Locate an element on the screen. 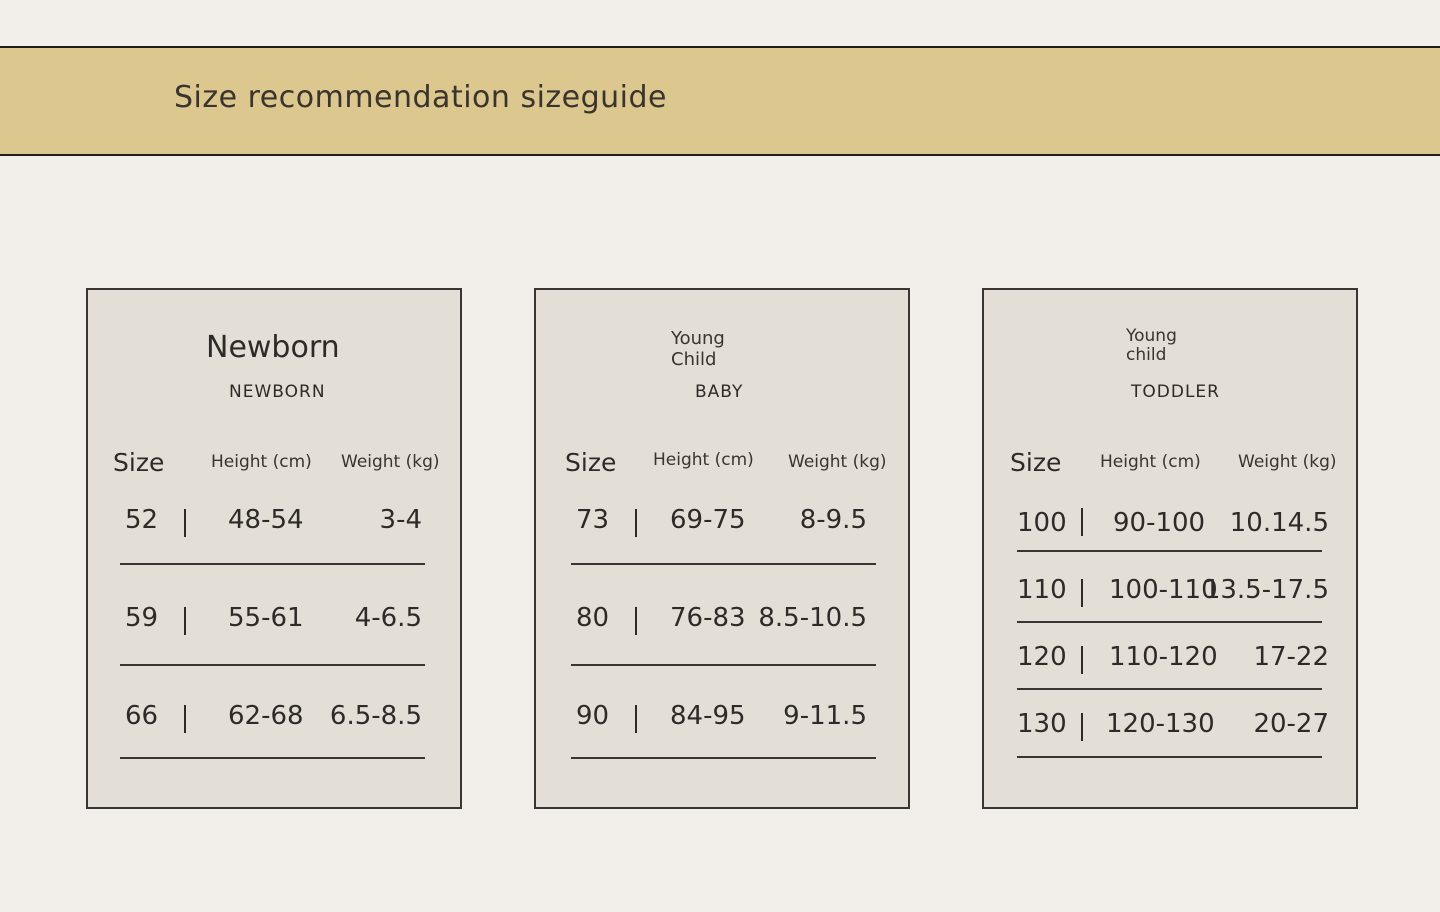 The image size is (1440, 912). size-value: 59 is located at coordinates (142, 618).